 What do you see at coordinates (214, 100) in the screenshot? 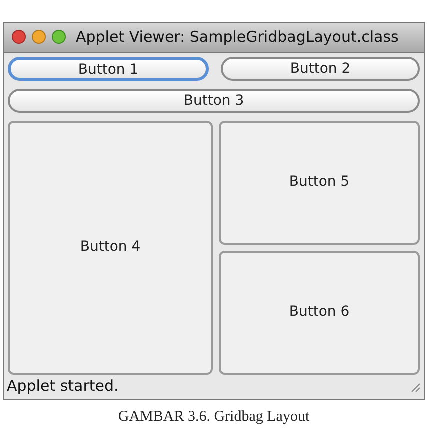
I see `push-button: Button 3` at bounding box center [214, 100].